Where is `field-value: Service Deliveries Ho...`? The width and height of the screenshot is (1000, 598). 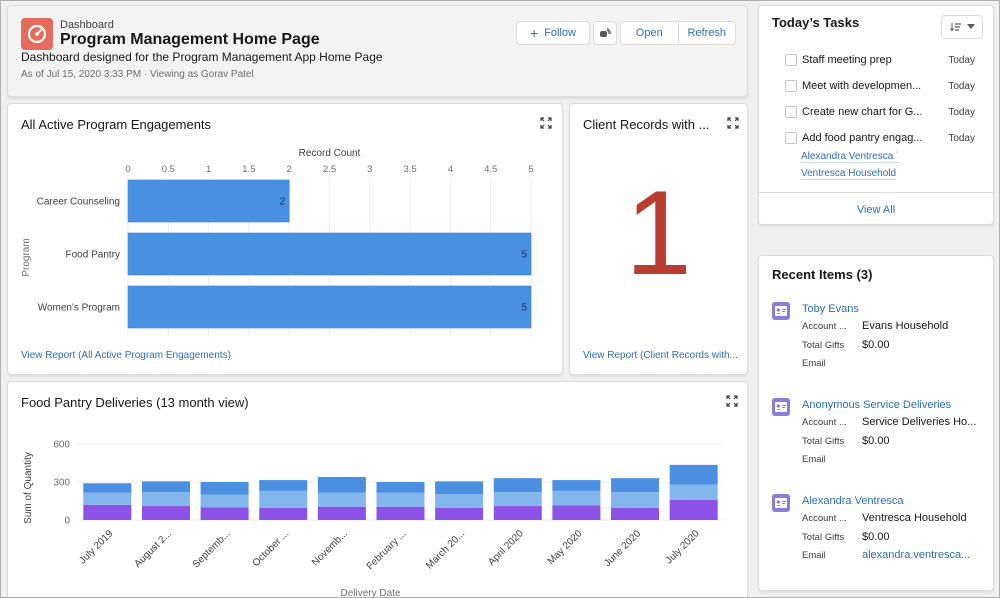
field-value: Service Deliveries Ho... is located at coordinates (919, 422).